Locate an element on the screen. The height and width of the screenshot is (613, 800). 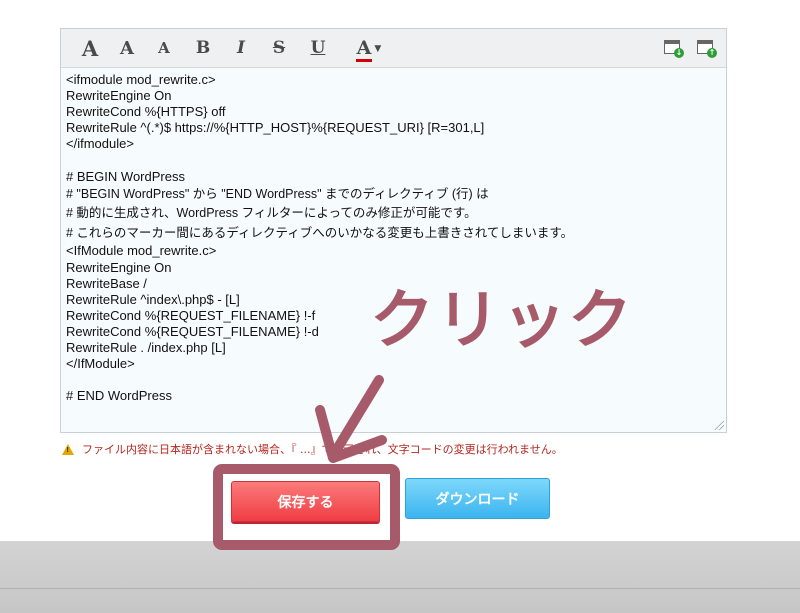
code-line: RewriteCond %{HTTPS} off is located at coordinates (146, 112).